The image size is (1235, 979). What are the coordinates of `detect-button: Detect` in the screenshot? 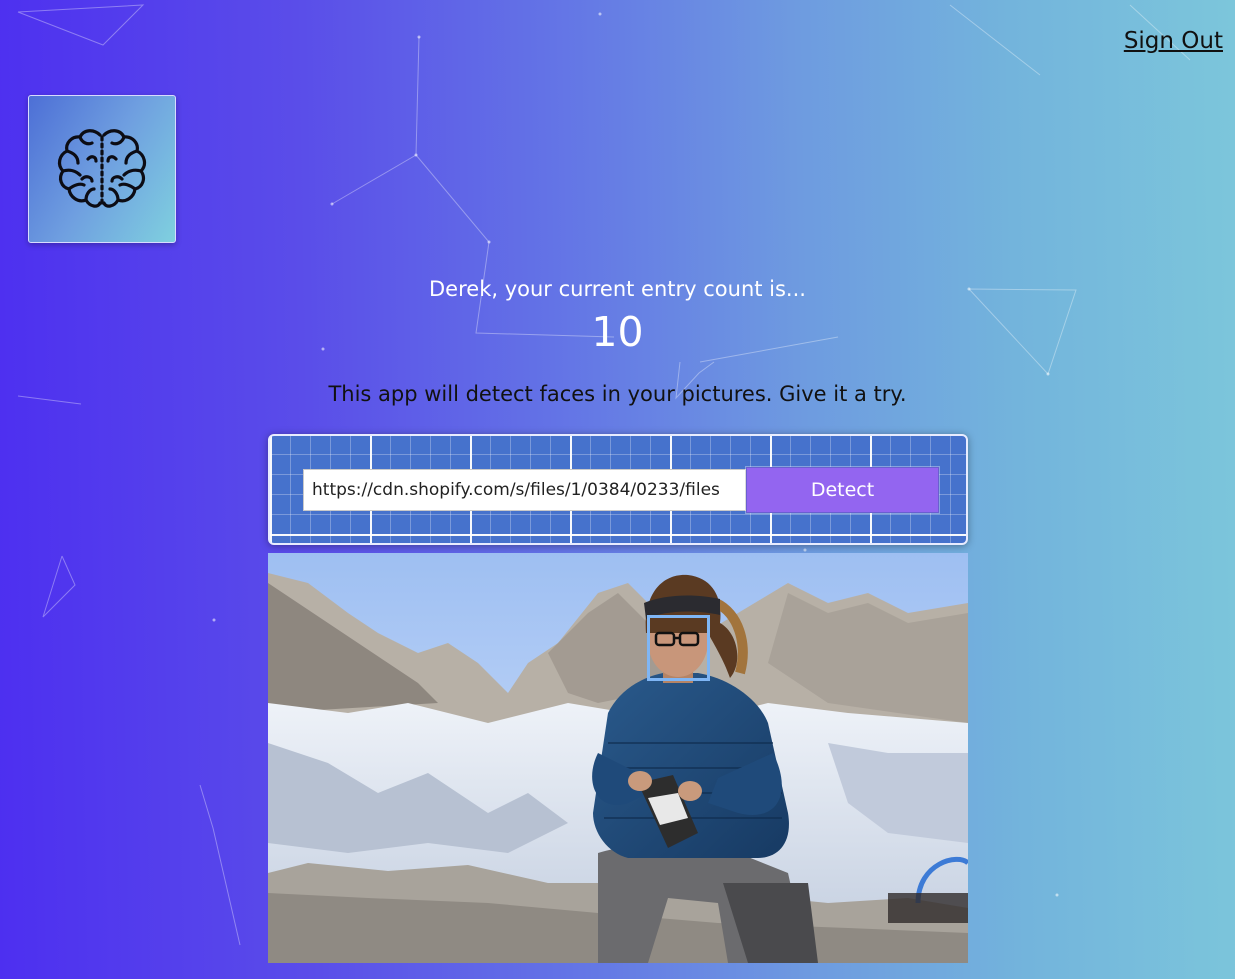 It's located at (842, 490).